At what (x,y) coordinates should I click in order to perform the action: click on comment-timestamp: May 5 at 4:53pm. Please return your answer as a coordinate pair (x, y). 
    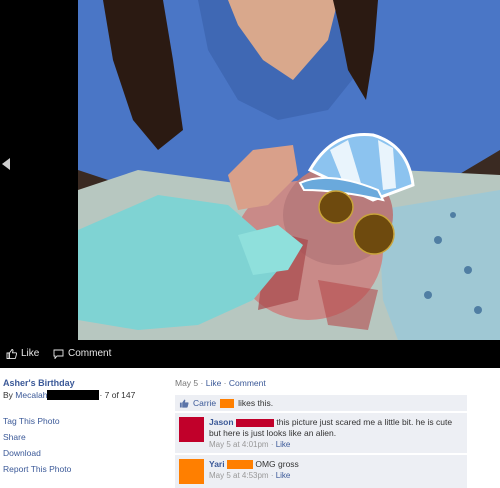
    Looking at the image, I should click on (239, 475).